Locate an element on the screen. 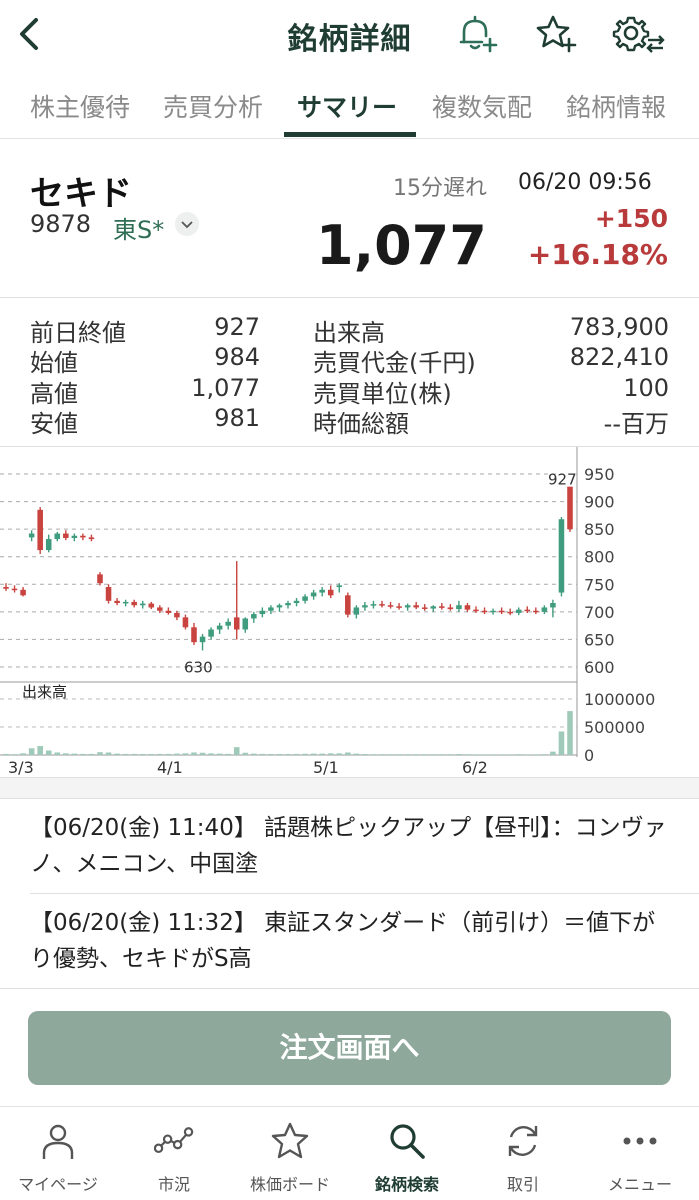 The image size is (699, 1200). app-header: 銘柄詳細 is located at coordinates (349, 36).